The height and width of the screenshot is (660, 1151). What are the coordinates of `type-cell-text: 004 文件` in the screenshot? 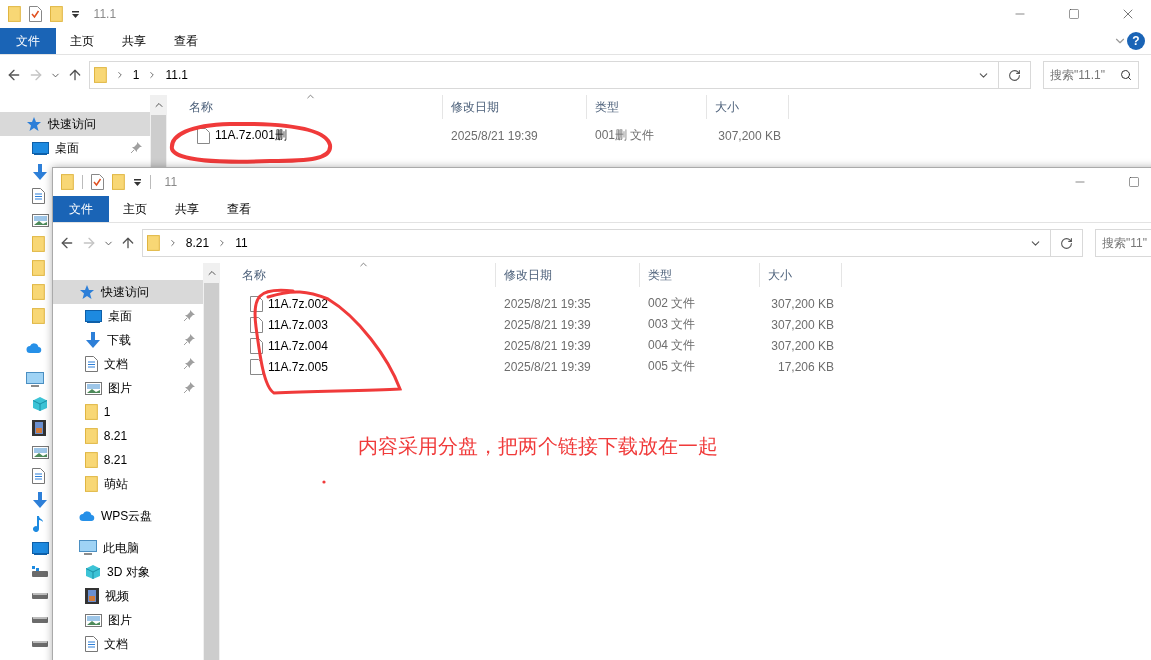 It's located at (672, 345).